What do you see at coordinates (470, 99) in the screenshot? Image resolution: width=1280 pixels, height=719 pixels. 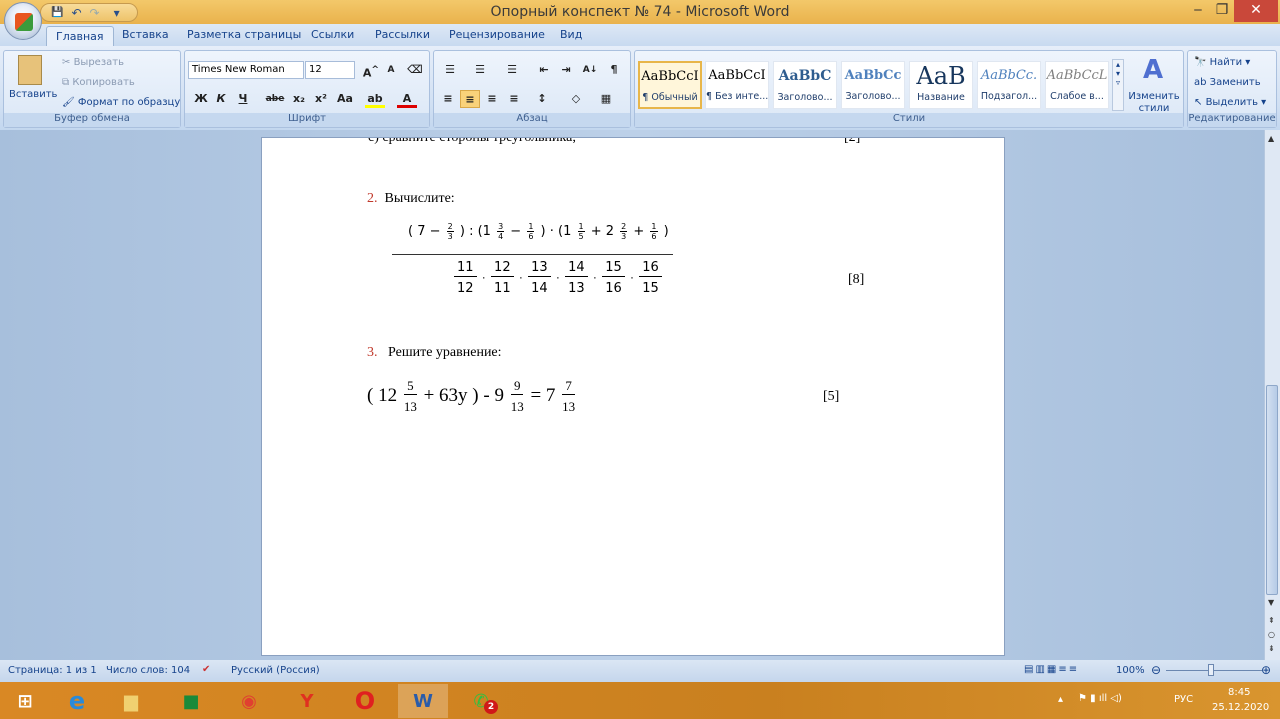 I see `align-center-button: ≡` at bounding box center [470, 99].